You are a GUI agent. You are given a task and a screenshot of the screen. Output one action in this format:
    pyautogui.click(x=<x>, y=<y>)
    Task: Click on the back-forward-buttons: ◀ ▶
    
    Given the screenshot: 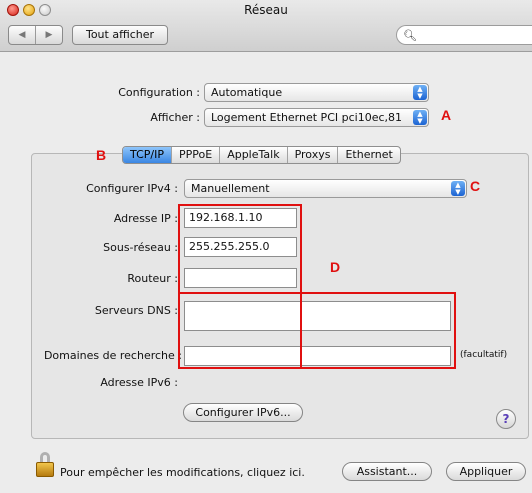 What is the action you would take?
    pyautogui.click(x=35, y=35)
    